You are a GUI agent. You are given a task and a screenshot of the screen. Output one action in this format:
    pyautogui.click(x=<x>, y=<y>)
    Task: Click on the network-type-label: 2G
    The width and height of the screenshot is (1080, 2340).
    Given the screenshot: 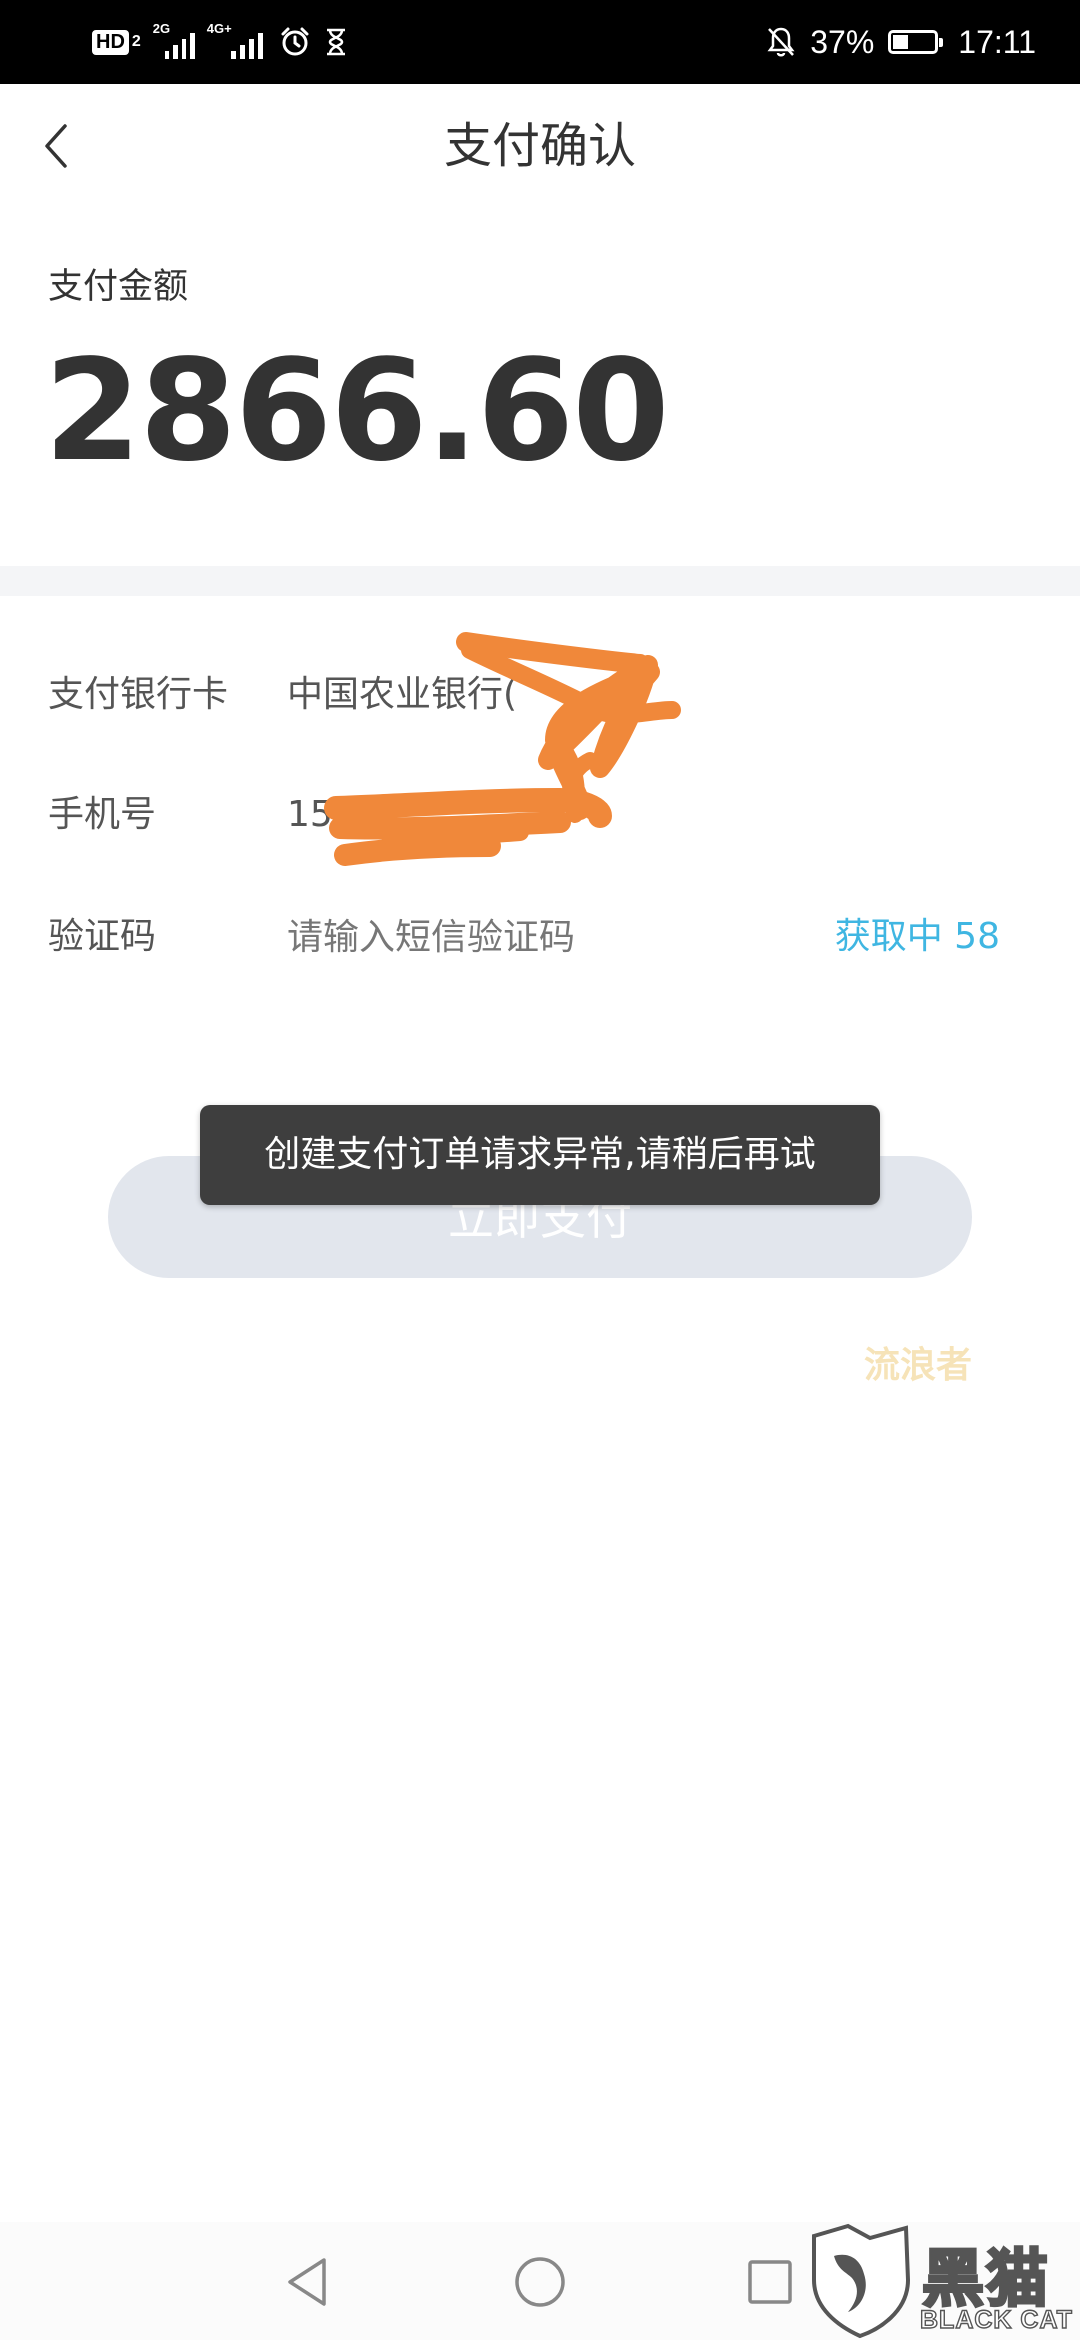 What is the action you would take?
    pyautogui.click(x=161, y=28)
    